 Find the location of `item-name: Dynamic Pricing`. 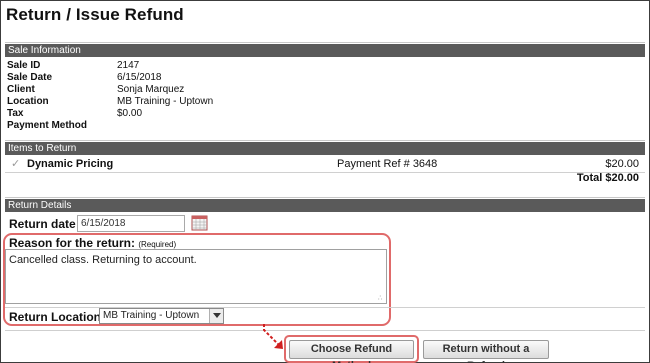

item-name: Dynamic Pricing is located at coordinates (70, 164).